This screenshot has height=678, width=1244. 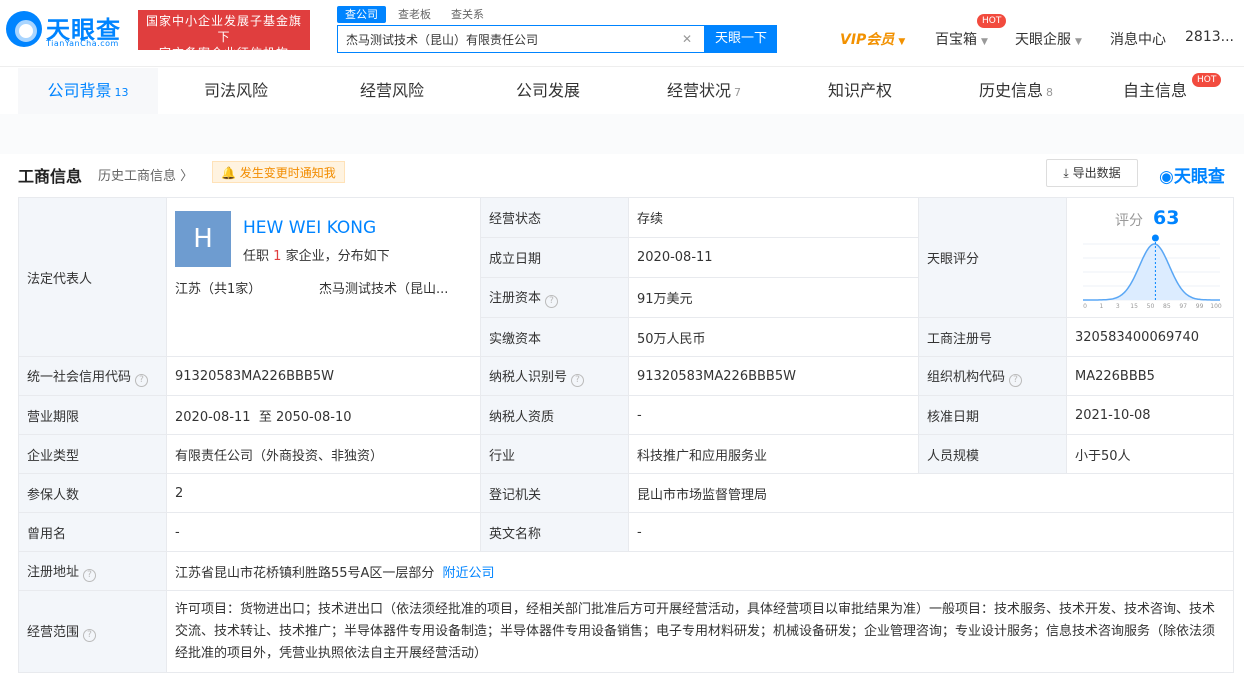 What do you see at coordinates (79, 90) in the screenshot?
I see `tab-label: 公司背景` at bounding box center [79, 90].